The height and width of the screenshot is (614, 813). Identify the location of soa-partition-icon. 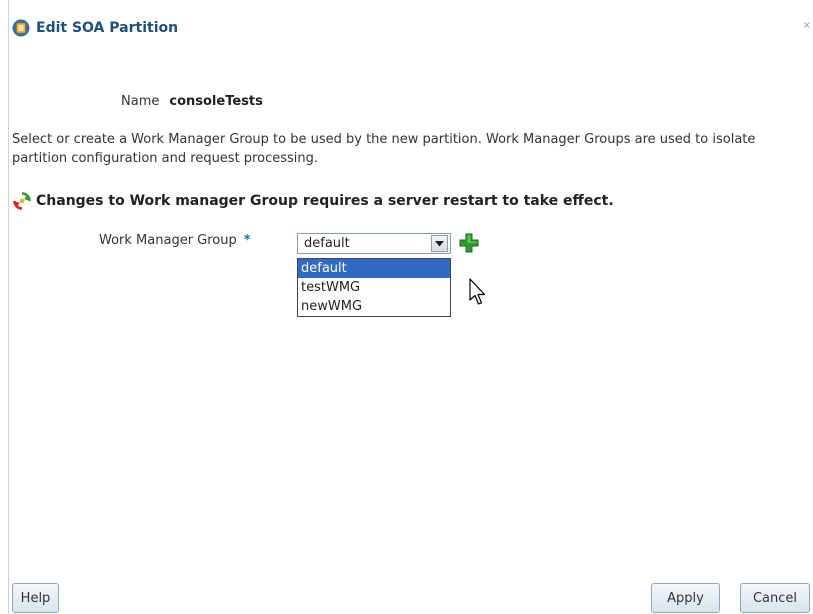
(21, 28).